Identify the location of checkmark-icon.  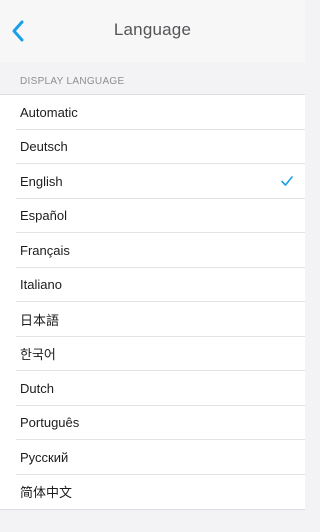
(287, 181).